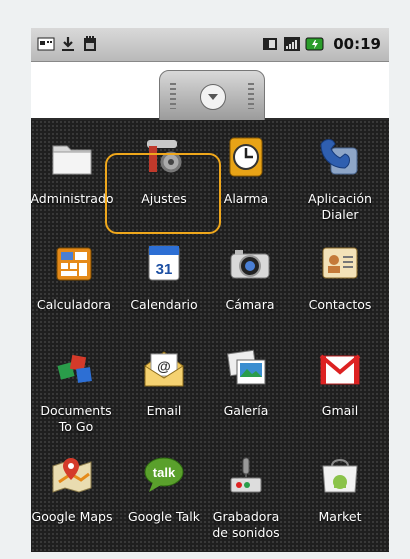 This screenshot has width=410, height=559. Describe the element at coordinates (292, 44) in the screenshot. I see `signal-icon` at that location.